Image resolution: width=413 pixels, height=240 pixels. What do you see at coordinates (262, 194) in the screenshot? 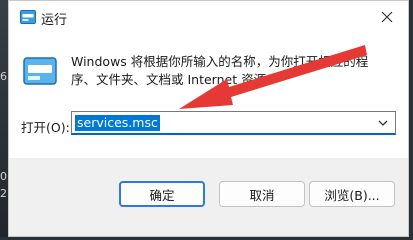
I see `cancel-button: 取消` at bounding box center [262, 194].